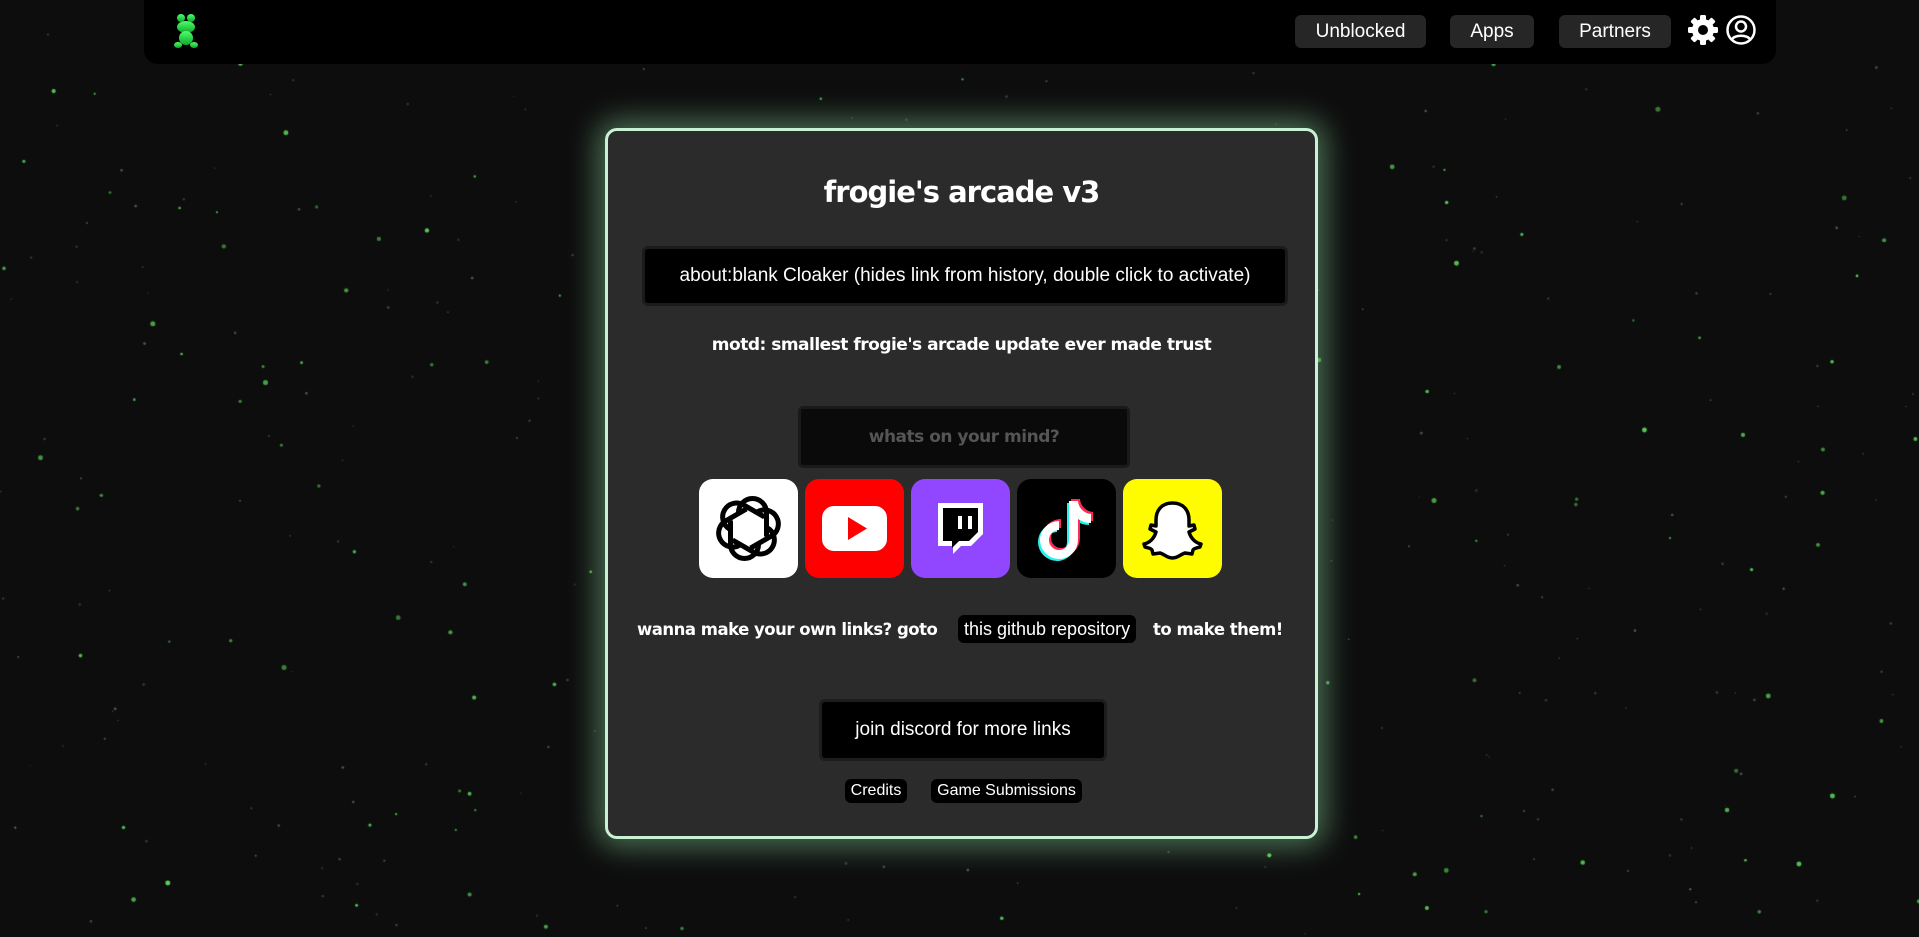 The image size is (1919, 937). Describe the element at coordinates (787, 629) in the screenshot. I see `custom-links-prefix: wanna make your own links? goto` at that location.